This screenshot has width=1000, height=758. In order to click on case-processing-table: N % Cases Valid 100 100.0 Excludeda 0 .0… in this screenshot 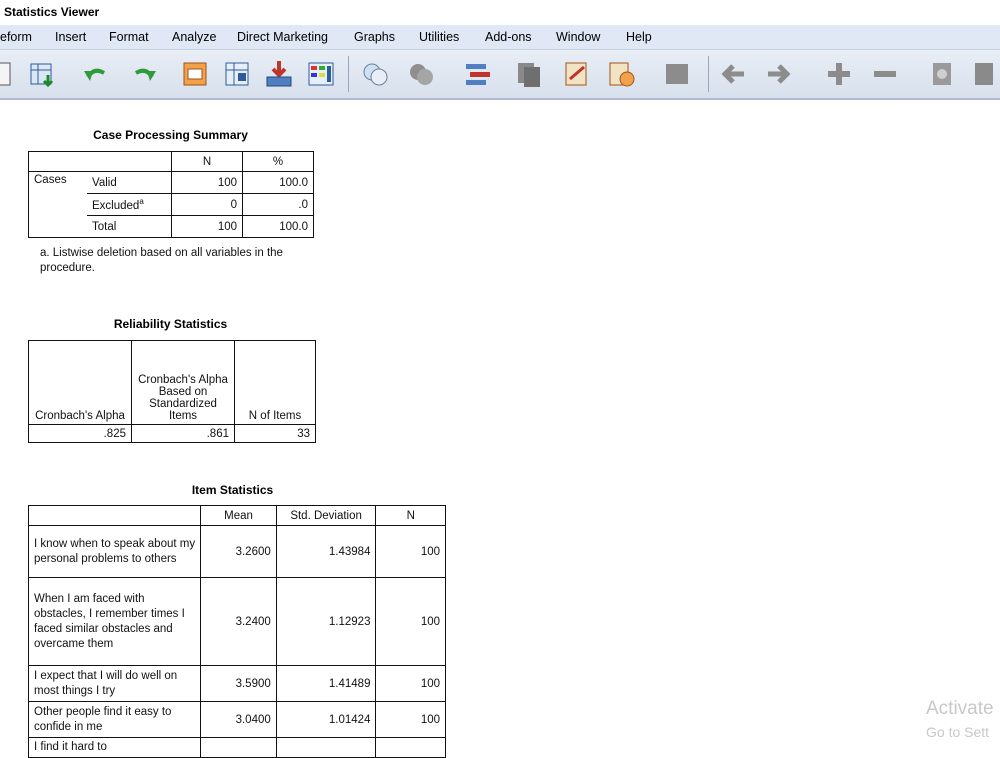, I will do `click(171, 194)`.